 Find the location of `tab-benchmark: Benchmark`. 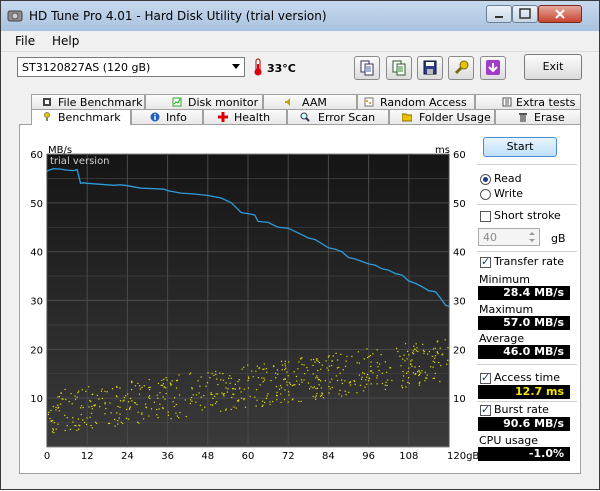

tab-benchmark: Benchmark is located at coordinates (81, 117).